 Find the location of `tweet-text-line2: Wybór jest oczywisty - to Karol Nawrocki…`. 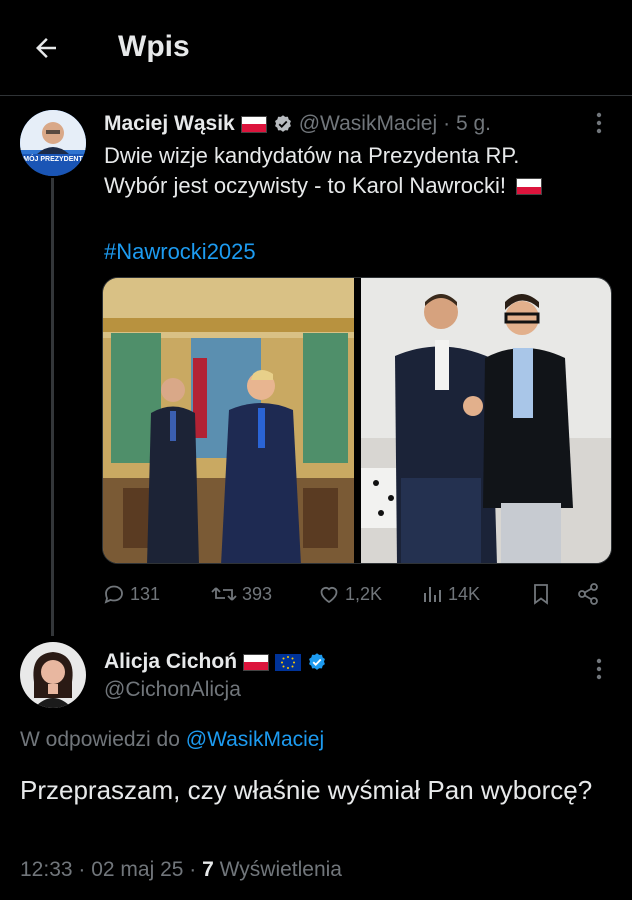

tweet-text-line2: Wybór jest oczywisty - to Karol Nawrocki… is located at coordinates (305, 185).